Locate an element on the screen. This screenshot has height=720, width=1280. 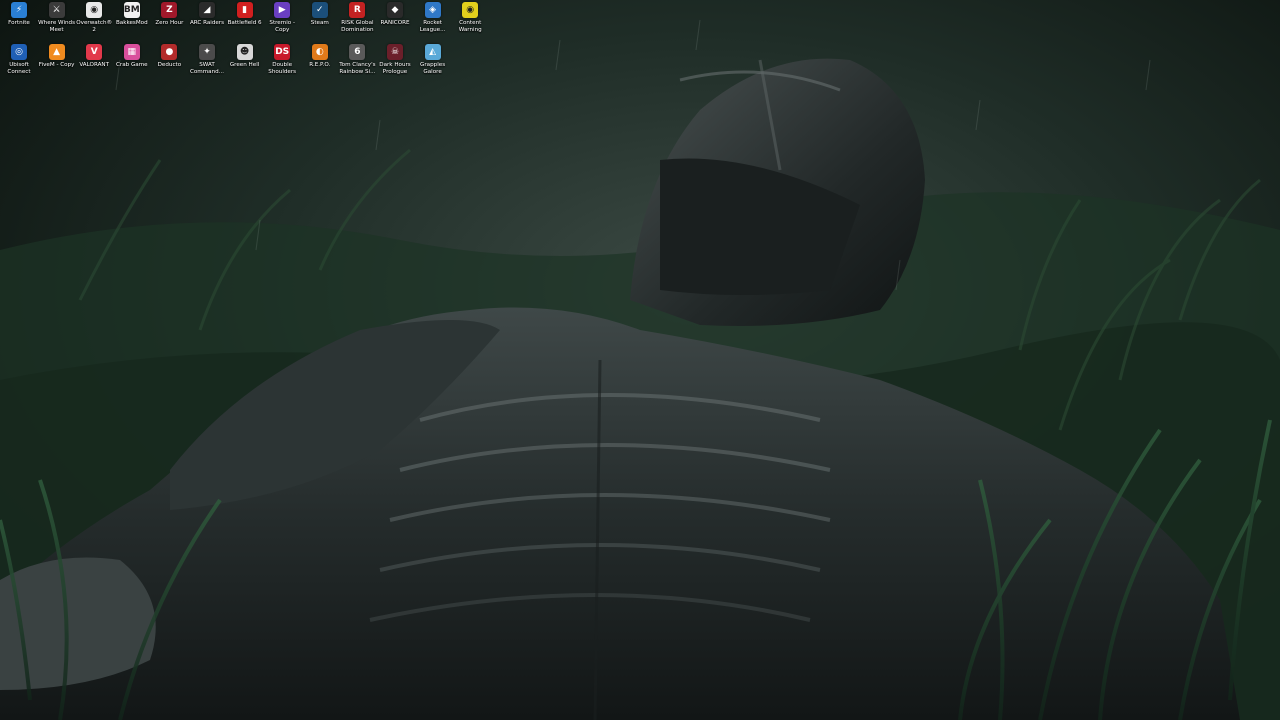
desktop-icon-label: VALORANT is located at coordinates (94, 65).